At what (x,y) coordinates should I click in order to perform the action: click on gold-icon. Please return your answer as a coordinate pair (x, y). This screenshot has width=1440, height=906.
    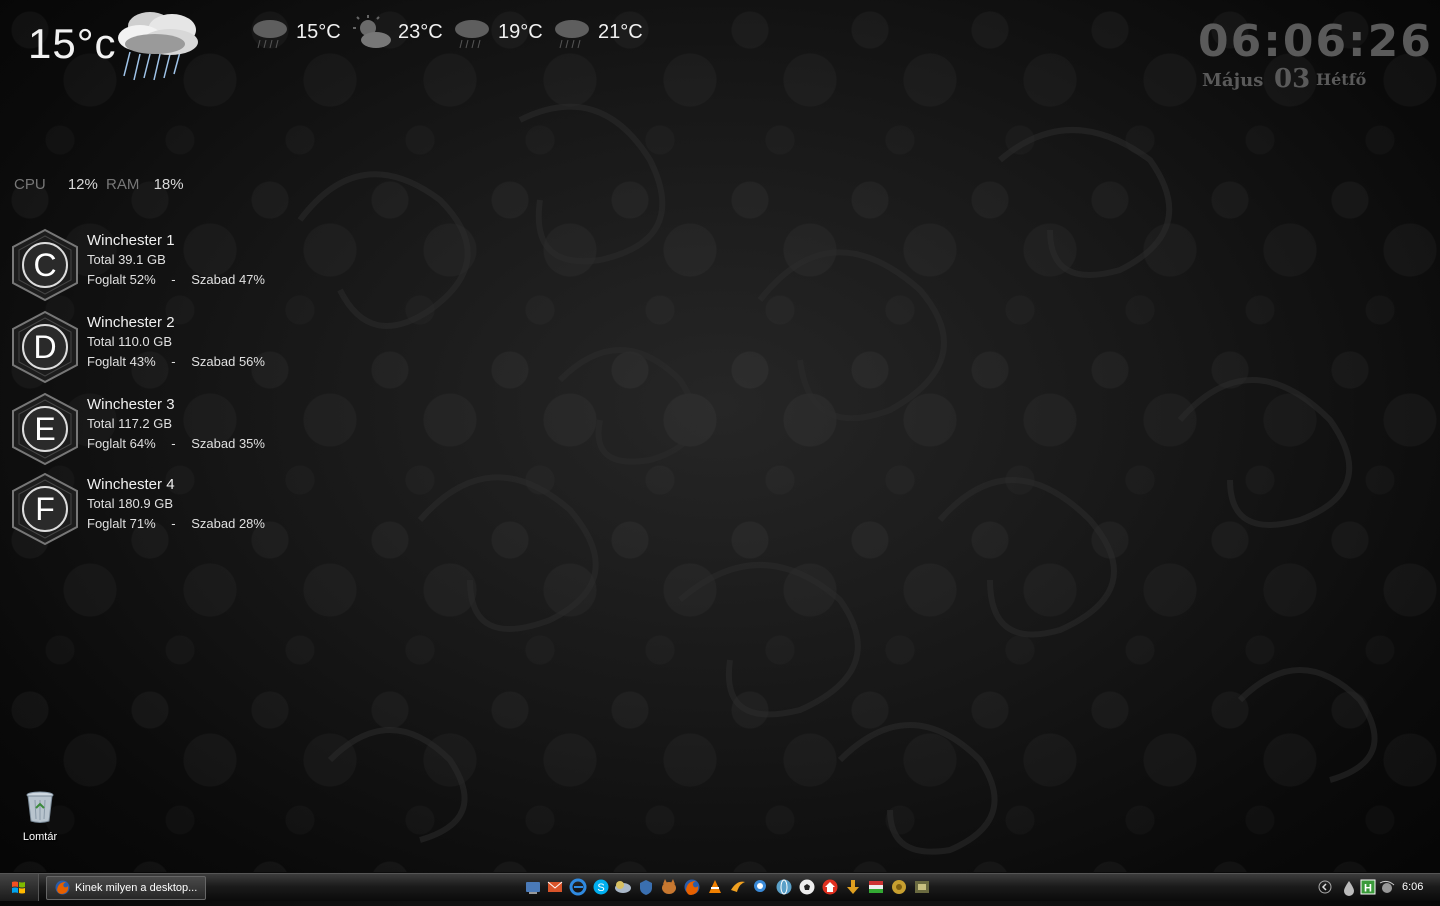
    Looking at the image, I should click on (899, 887).